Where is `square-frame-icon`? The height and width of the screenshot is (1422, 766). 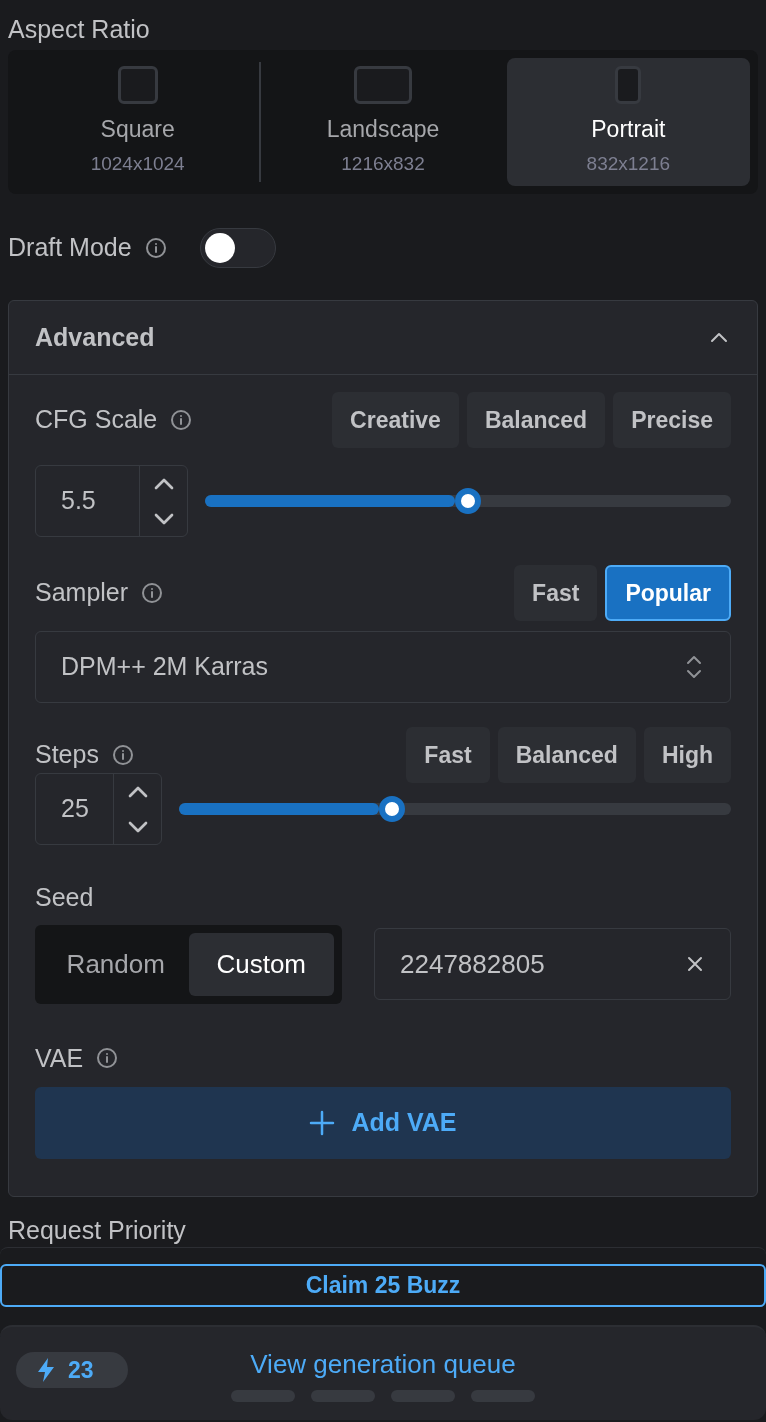 square-frame-icon is located at coordinates (137, 84).